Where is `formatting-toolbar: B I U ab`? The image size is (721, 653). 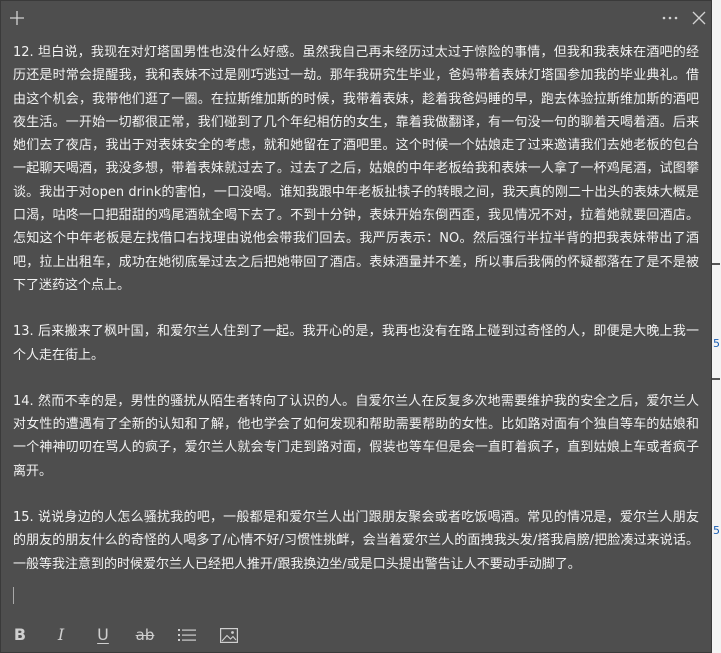
formatting-toolbar: B I U ab is located at coordinates (356, 633).